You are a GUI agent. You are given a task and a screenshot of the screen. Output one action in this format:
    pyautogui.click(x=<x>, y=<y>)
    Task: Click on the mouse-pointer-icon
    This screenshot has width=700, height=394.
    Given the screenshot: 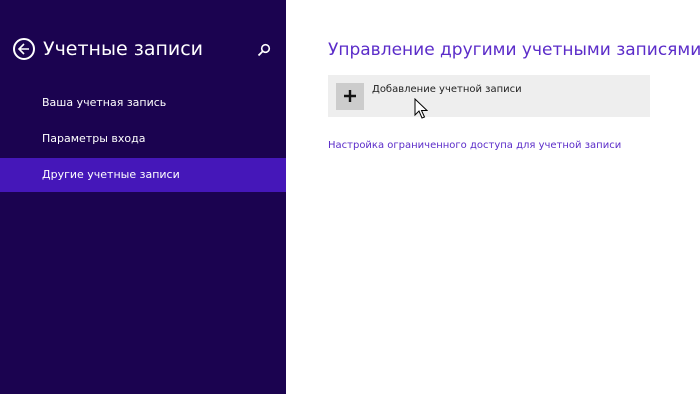 What is the action you would take?
    pyautogui.click(x=421, y=108)
    